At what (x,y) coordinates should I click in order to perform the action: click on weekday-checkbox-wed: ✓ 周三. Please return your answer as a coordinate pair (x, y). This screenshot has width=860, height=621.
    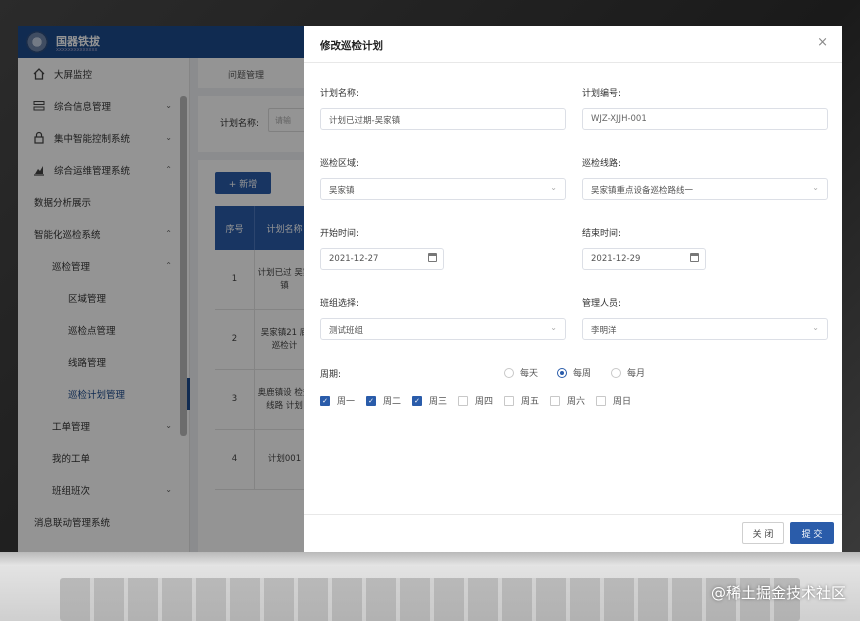
    Looking at the image, I should click on (429, 400).